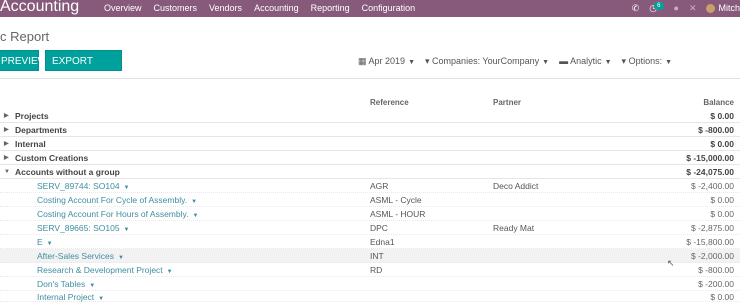  Describe the element at coordinates (585, 62) in the screenshot. I see `analytic-filter: ▬ Analytic ▼` at that location.